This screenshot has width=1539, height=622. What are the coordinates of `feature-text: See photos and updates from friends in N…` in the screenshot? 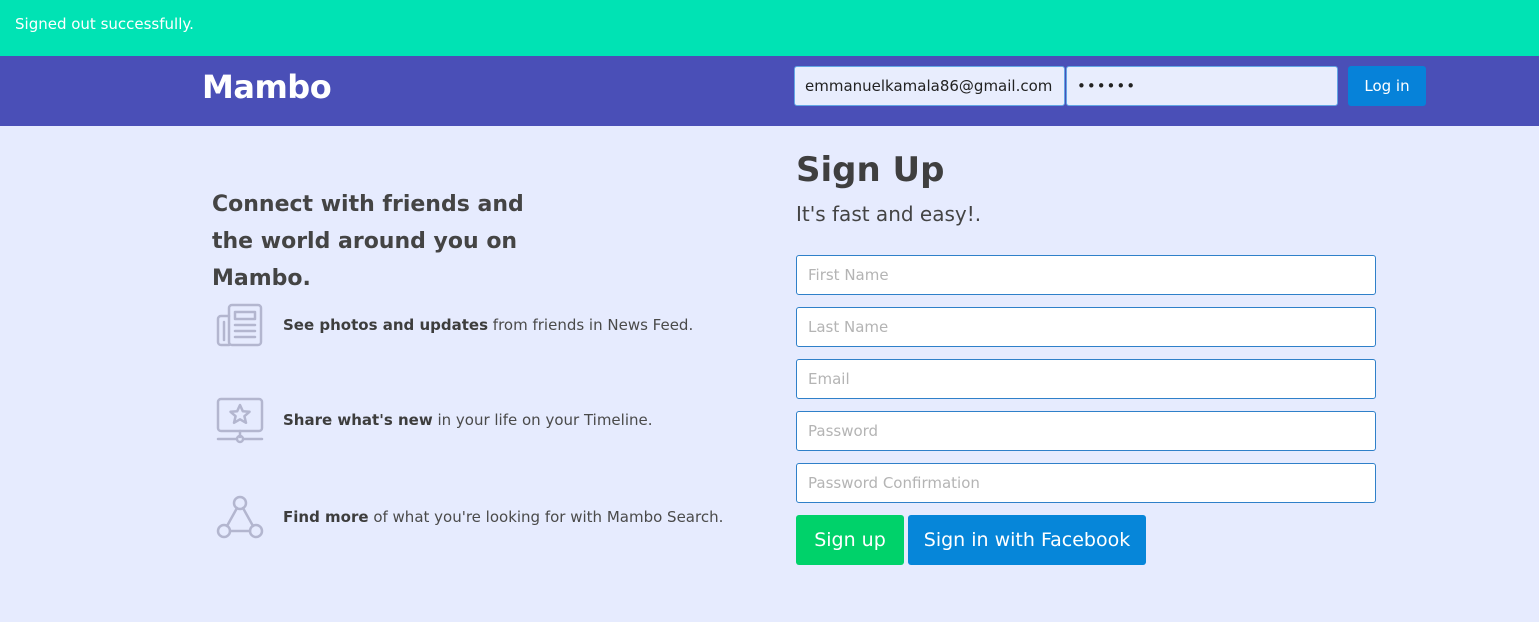 It's located at (488, 325).